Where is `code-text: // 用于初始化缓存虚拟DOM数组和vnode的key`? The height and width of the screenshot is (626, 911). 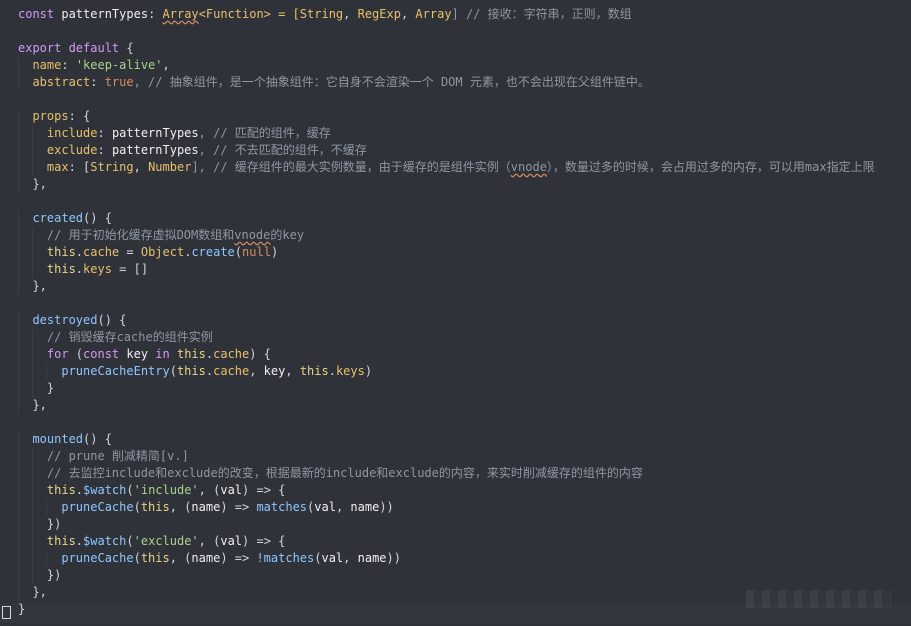
code-text: // 用于初始化缓存虚拟DOM数组和vnode的key is located at coordinates (161, 235).